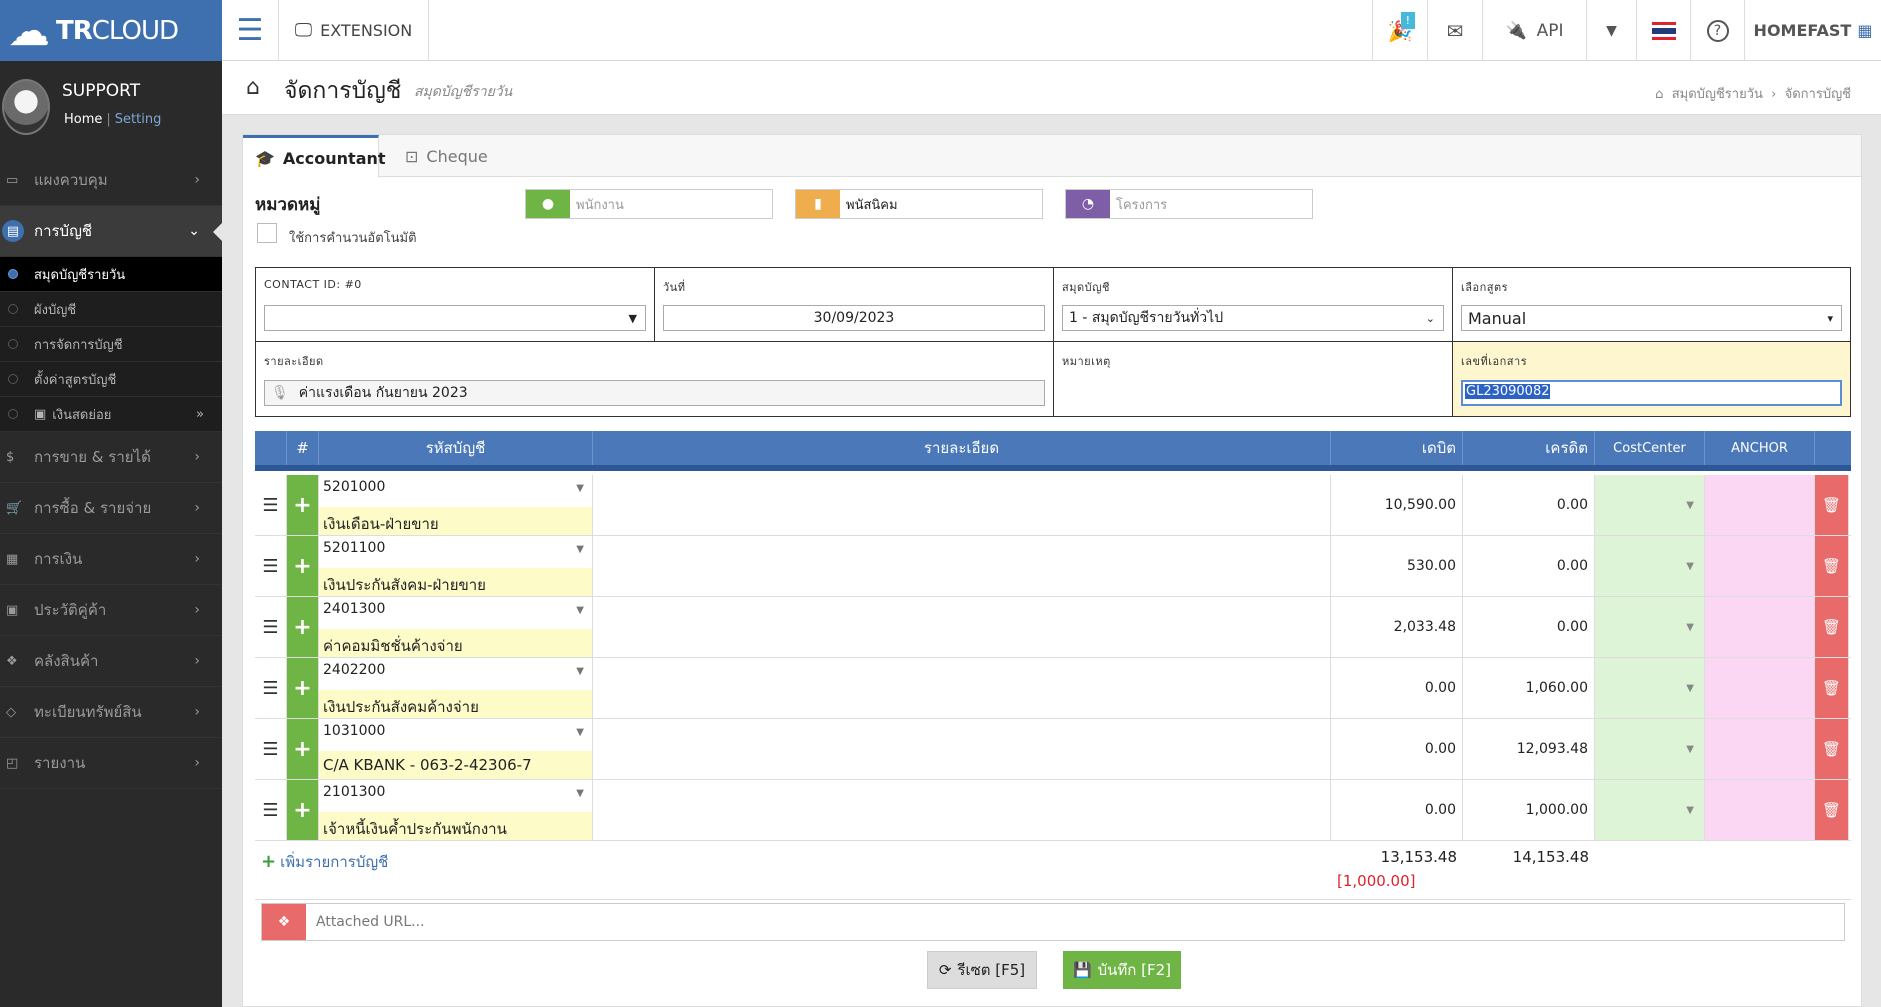 The height and width of the screenshot is (1007, 1881). Describe the element at coordinates (26, 107) in the screenshot. I see `avatar` at that location.